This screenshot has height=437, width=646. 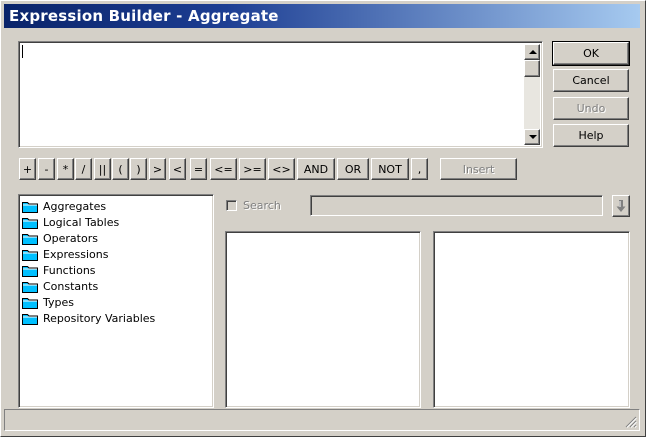 I want to click on tree-item-constants: Constants, so click(x=88, y=286).